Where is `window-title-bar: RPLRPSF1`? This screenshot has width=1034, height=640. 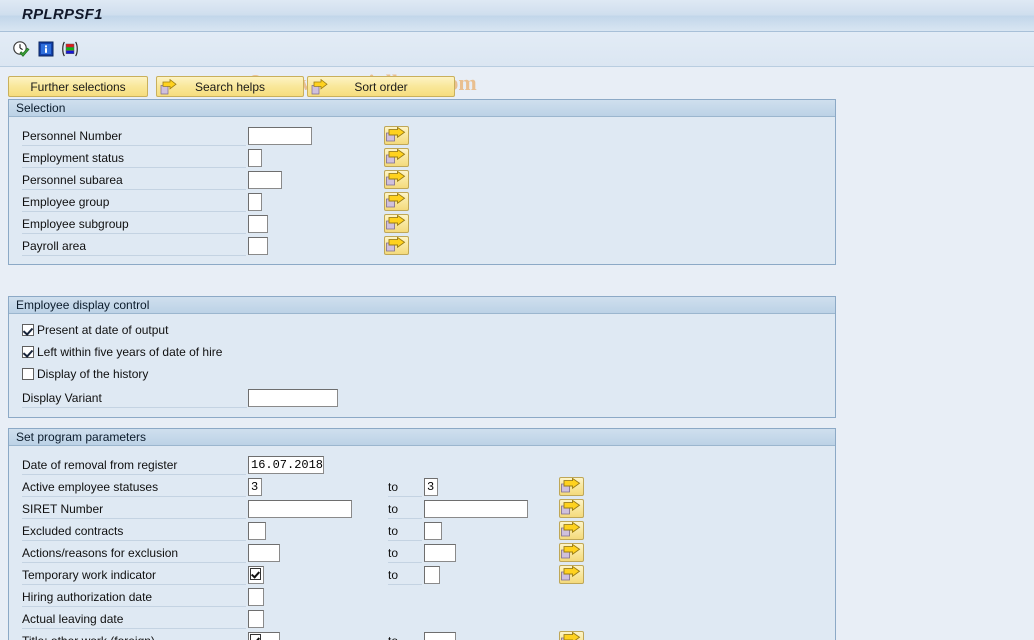
window-title-bar: RPLRPSF1 is located at coordinates (517, 16).